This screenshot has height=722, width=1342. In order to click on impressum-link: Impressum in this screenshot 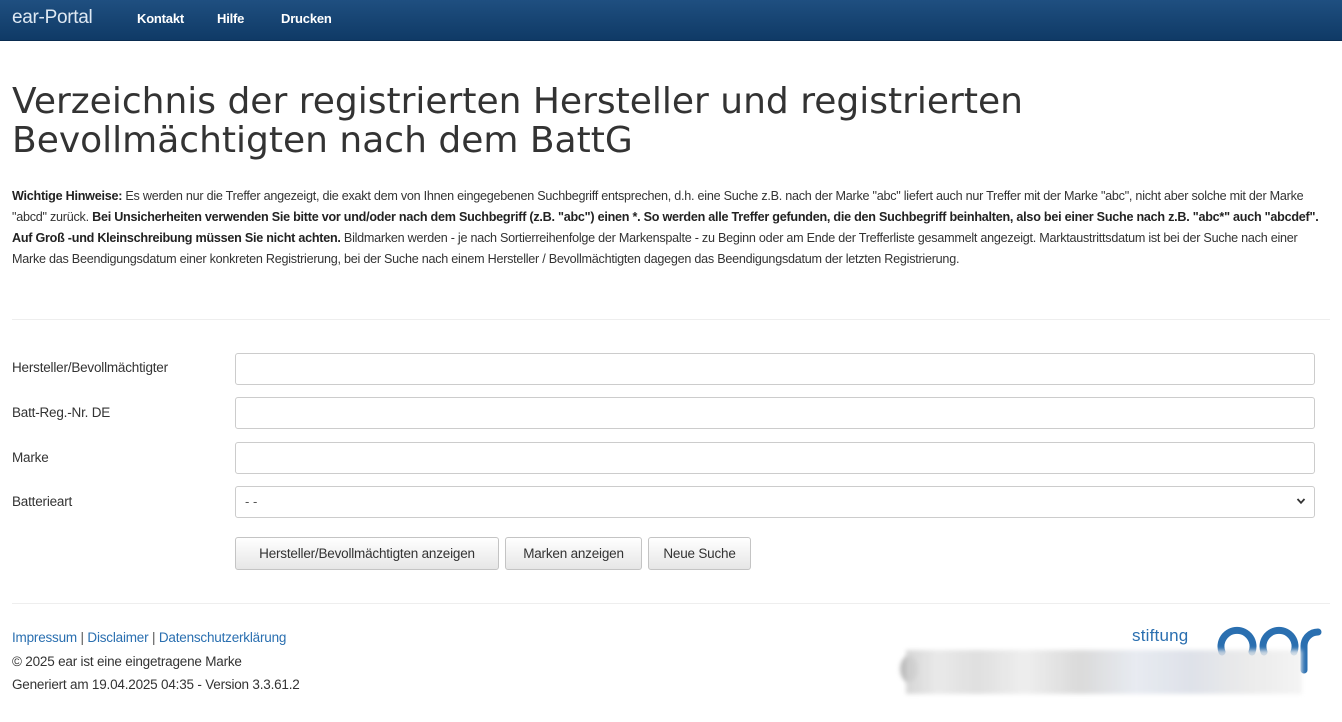, I will do `click(44, 637)`.